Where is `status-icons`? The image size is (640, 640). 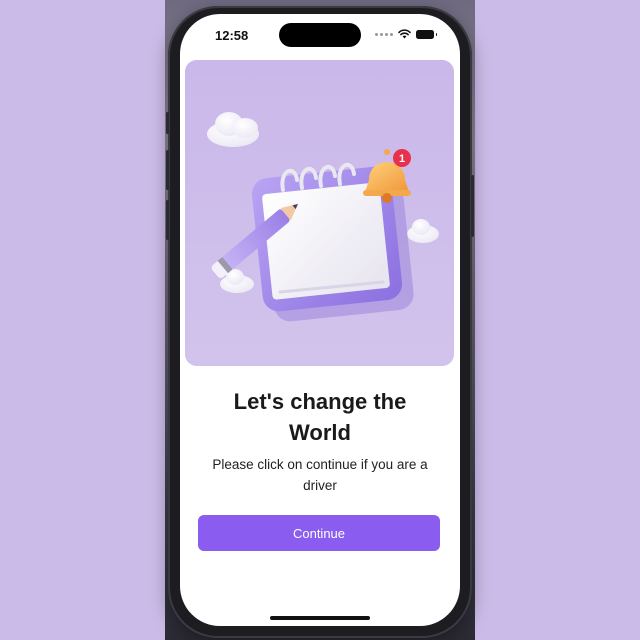 status-icons is located at coordinates (406, 34).